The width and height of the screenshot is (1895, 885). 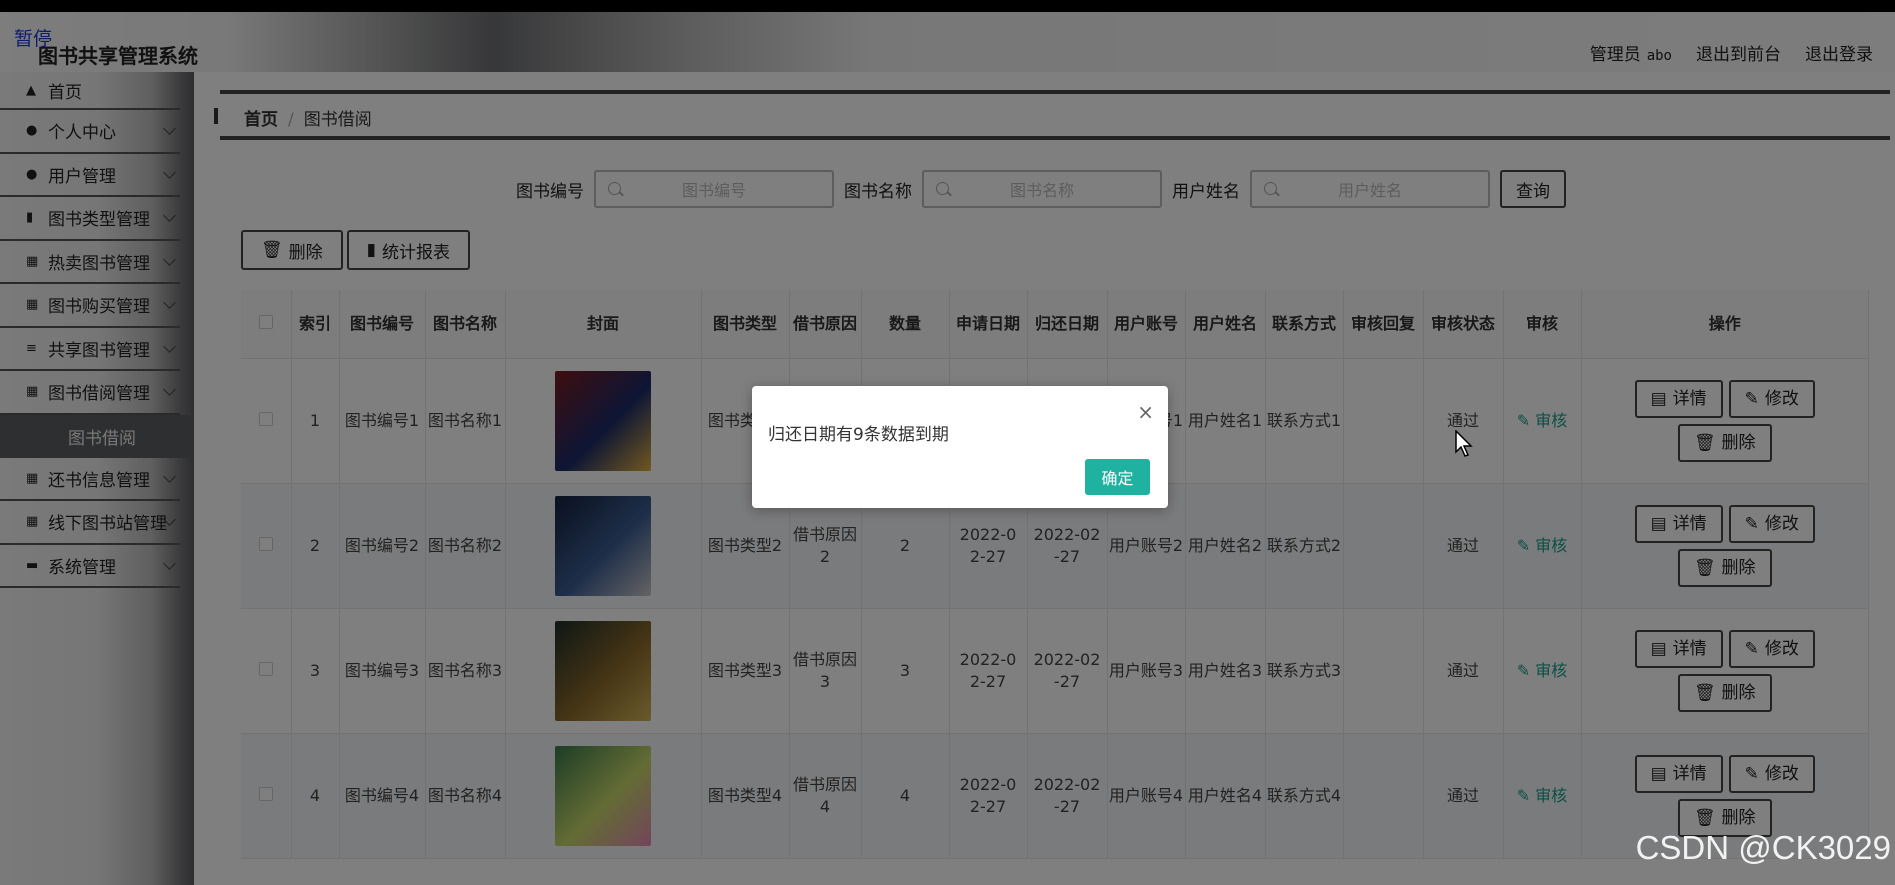 I want to click on confirm-button: 确定, so click(x=1117, y=477).